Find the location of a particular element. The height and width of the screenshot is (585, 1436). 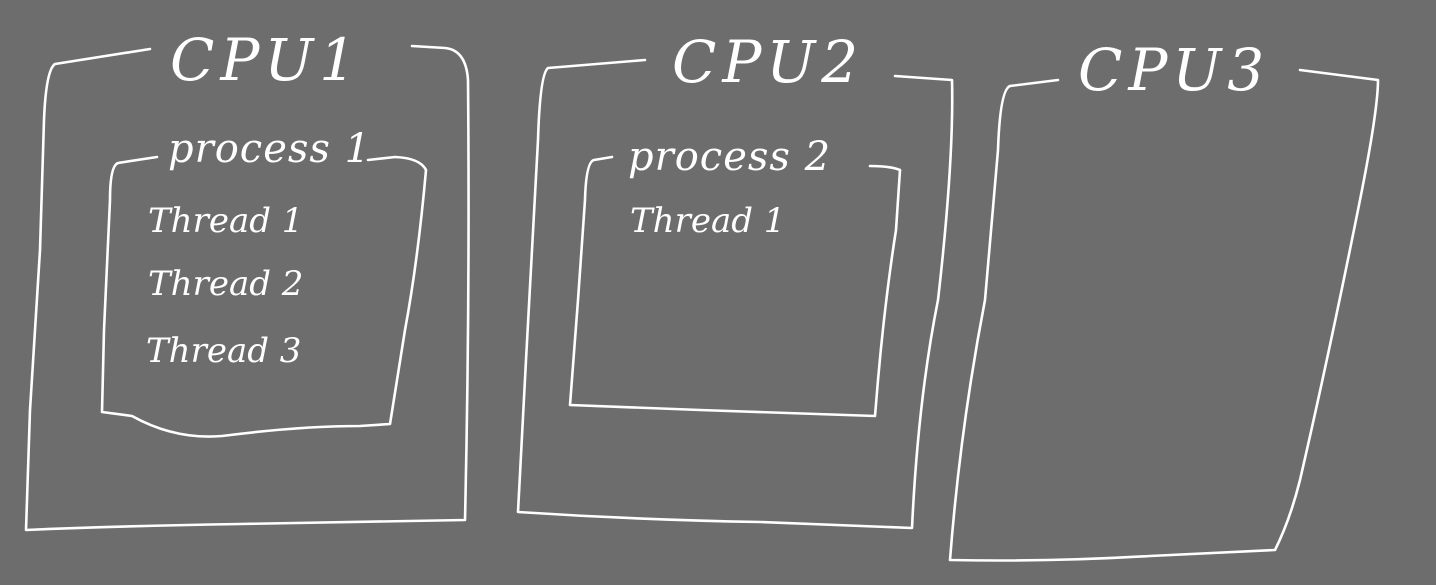

cpu3-title: CPU3 is located at coordinates (1174, 70).